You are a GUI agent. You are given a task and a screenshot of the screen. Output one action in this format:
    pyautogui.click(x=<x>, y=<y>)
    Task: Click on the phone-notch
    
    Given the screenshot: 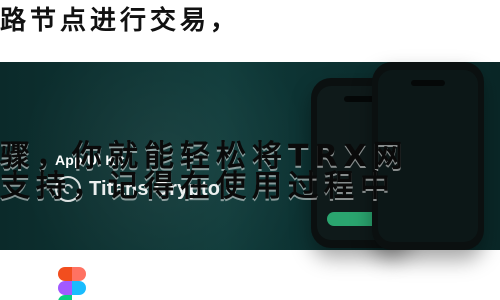 What is the action you would take?
    pyautogui.click(x=428, y=83)
    